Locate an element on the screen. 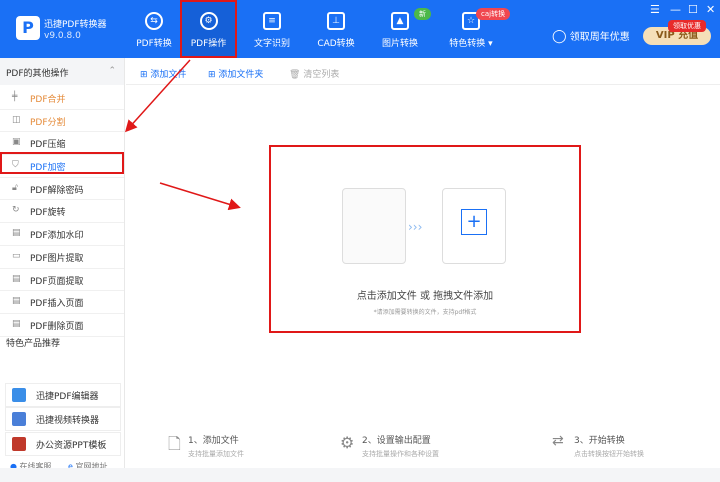 The height and width of the screenshot is (482, 720). annotation-arrows is located at coordinates (182, 135).